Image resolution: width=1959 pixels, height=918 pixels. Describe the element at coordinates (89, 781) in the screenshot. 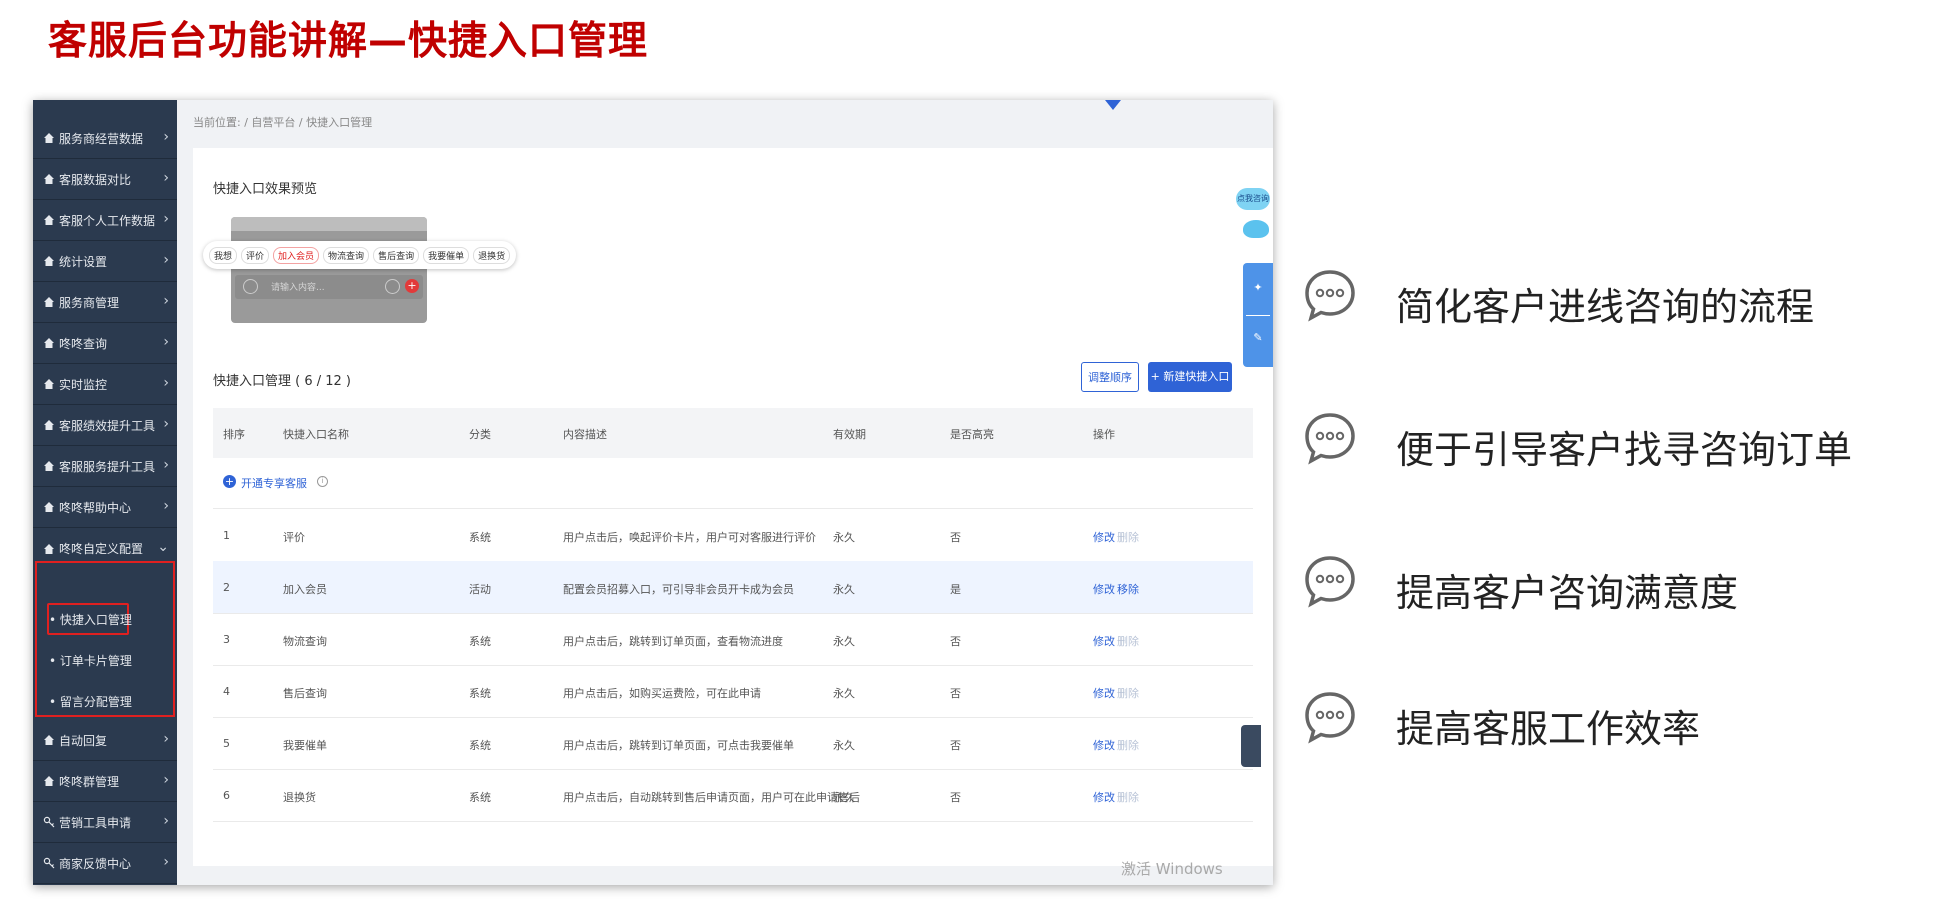

I see `sidebar-item-label: 咚咚群管理` at that location.